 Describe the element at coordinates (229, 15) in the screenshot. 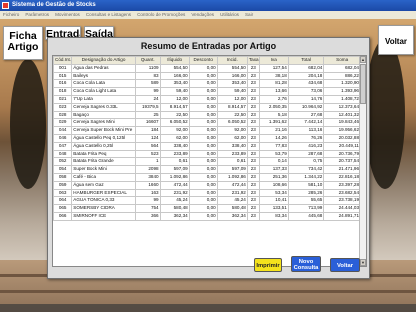

I see `menu-utilitarios: Utilitários` at that location.